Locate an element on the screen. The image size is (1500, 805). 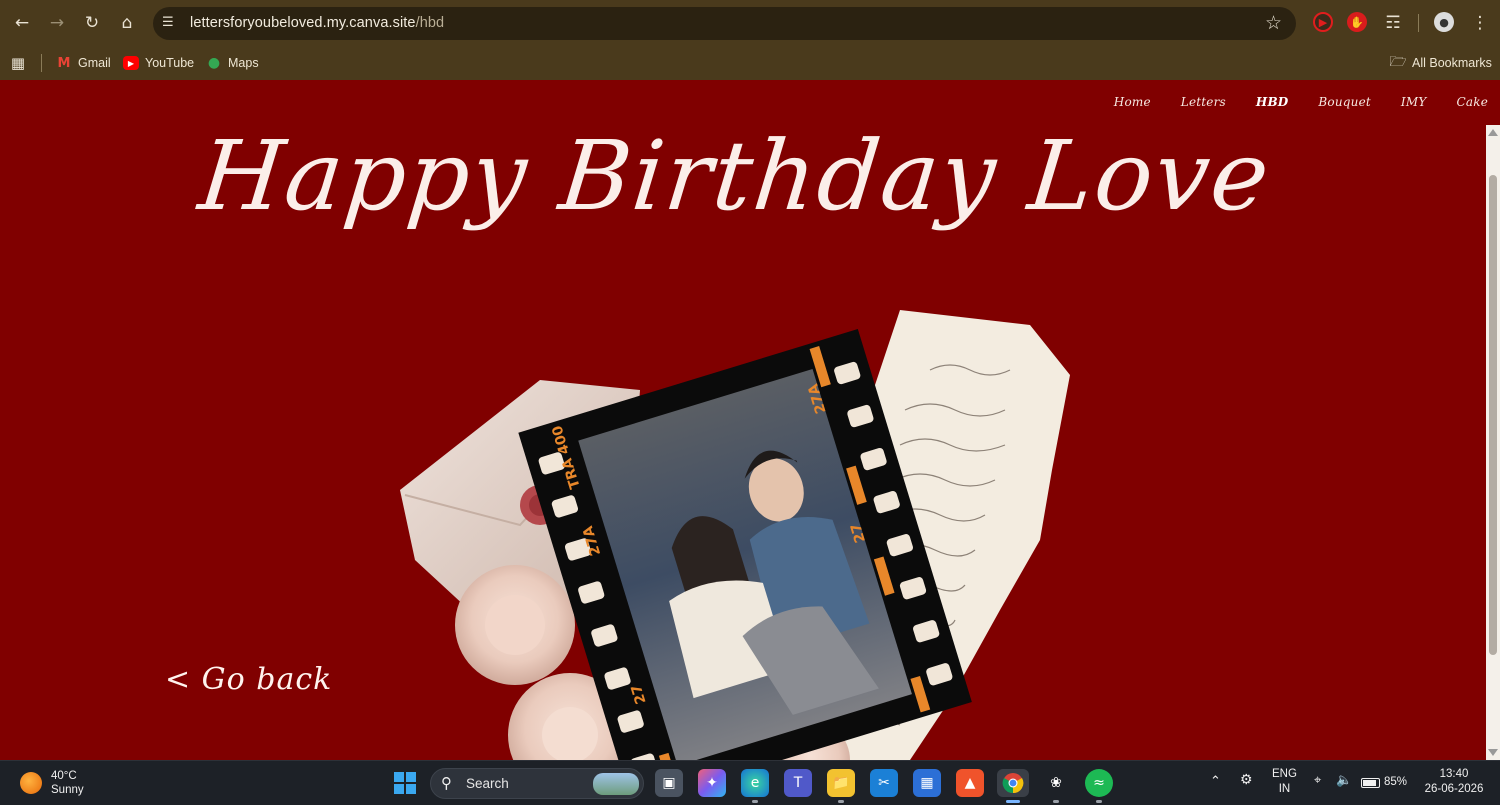
spotify-icon: ≈ is located at coordinates (1099, 786).